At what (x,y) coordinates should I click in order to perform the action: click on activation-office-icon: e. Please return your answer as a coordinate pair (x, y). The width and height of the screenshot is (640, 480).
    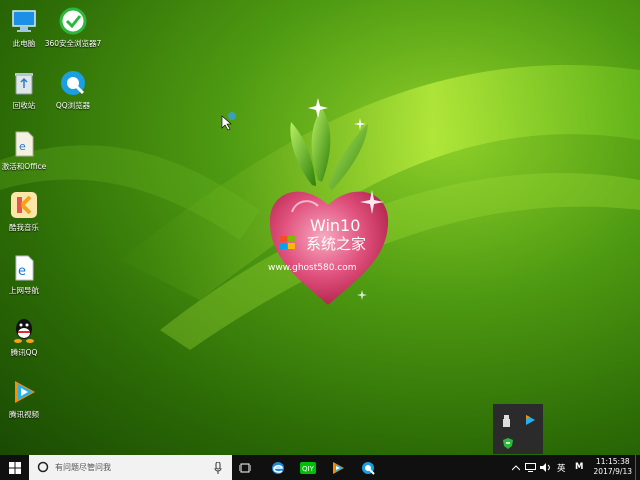
    Looking at the image, I should click on (24, 144).